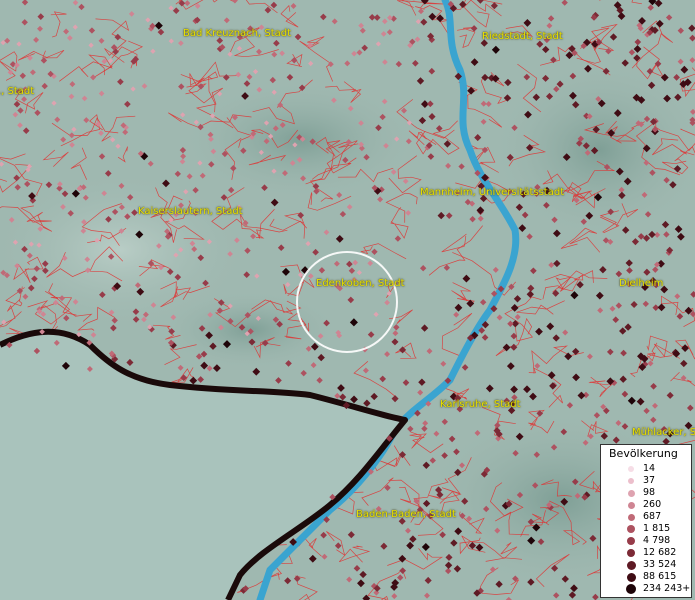 This screenshot has height=600, width=695. Describe the element at coordinates (663, 432) in the screenshot. I see `label-muehlacker: Mühlacker, S` at that location.